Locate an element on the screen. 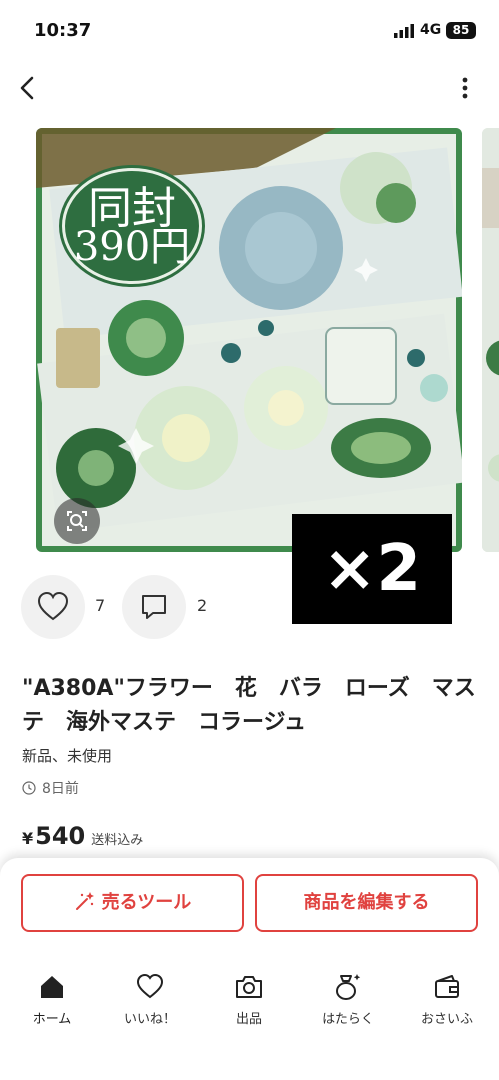 The height and width of the screenshot is (1080, 499). tab-likes: いいね！ is located at coordinates (150, 1004).